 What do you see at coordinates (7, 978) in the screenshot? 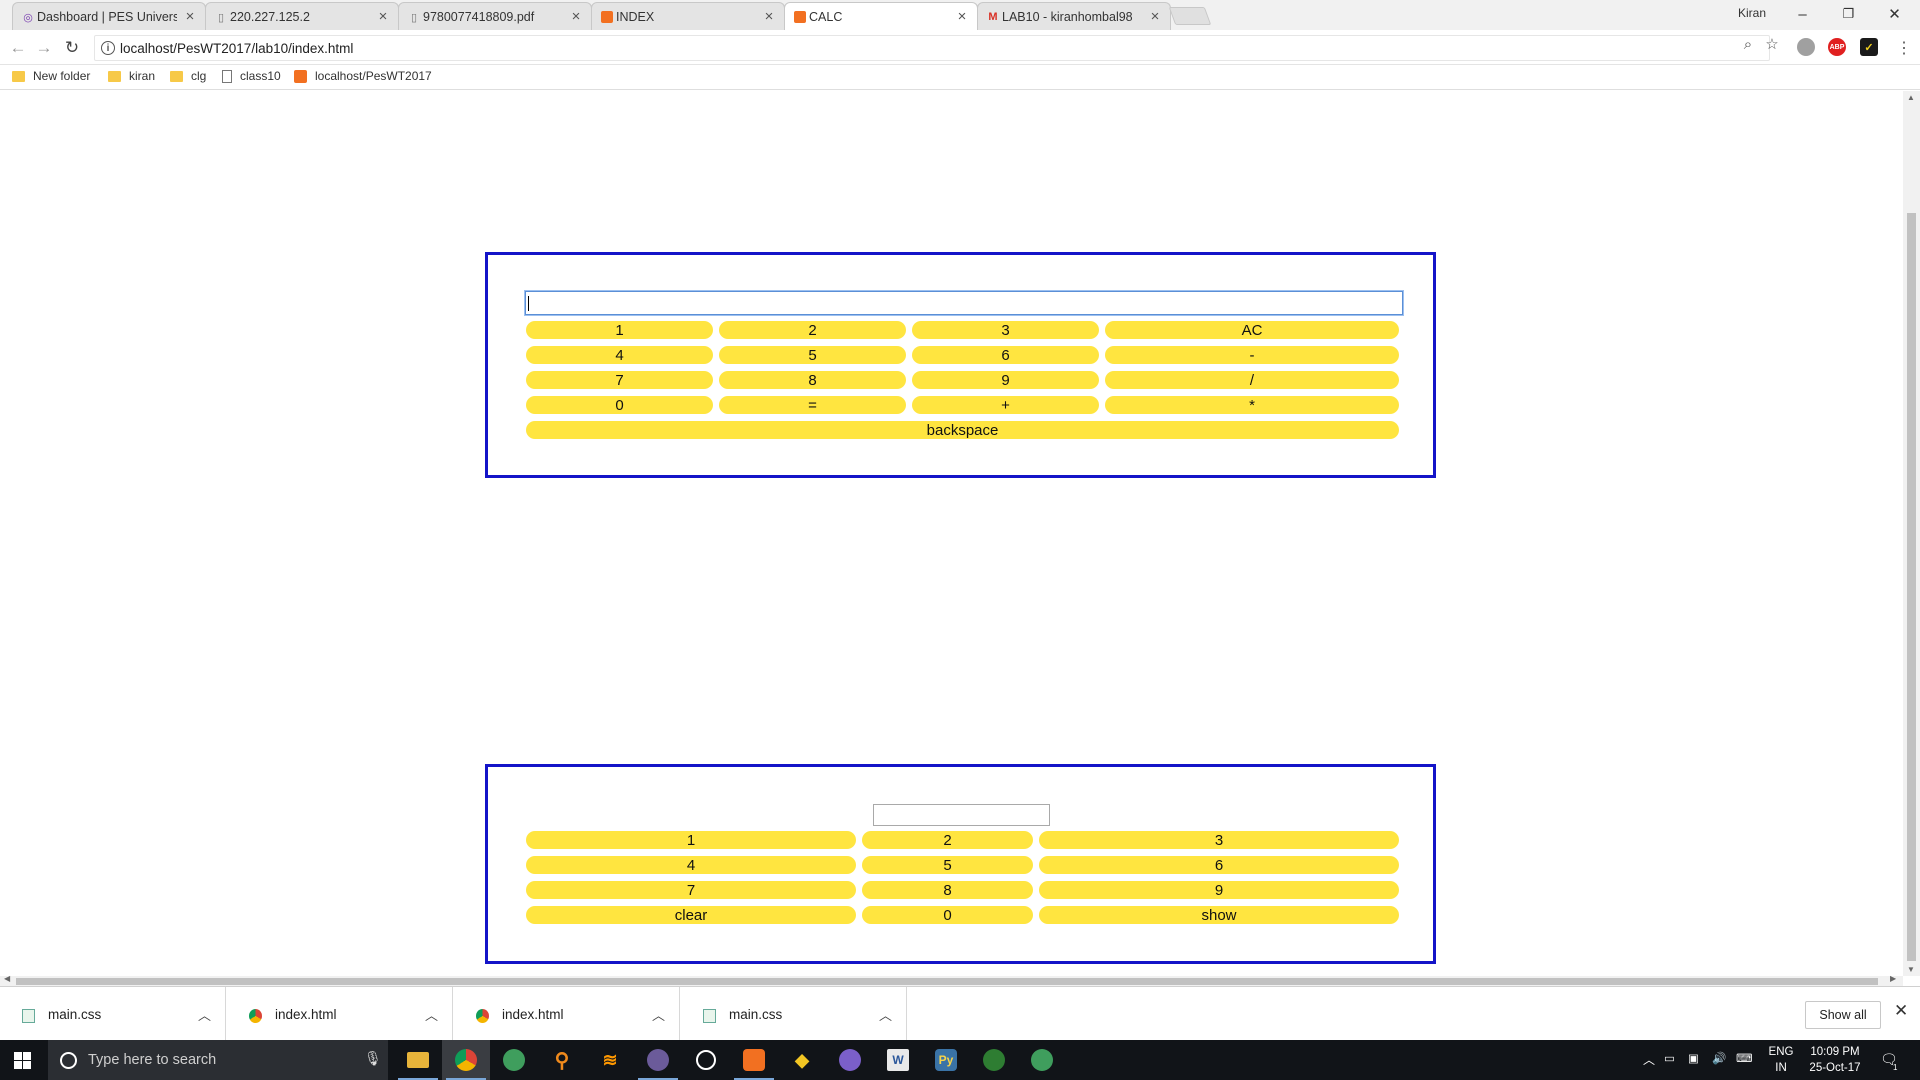
I see `scroll-left-icon: ◀` at bounding box center [7, 978].